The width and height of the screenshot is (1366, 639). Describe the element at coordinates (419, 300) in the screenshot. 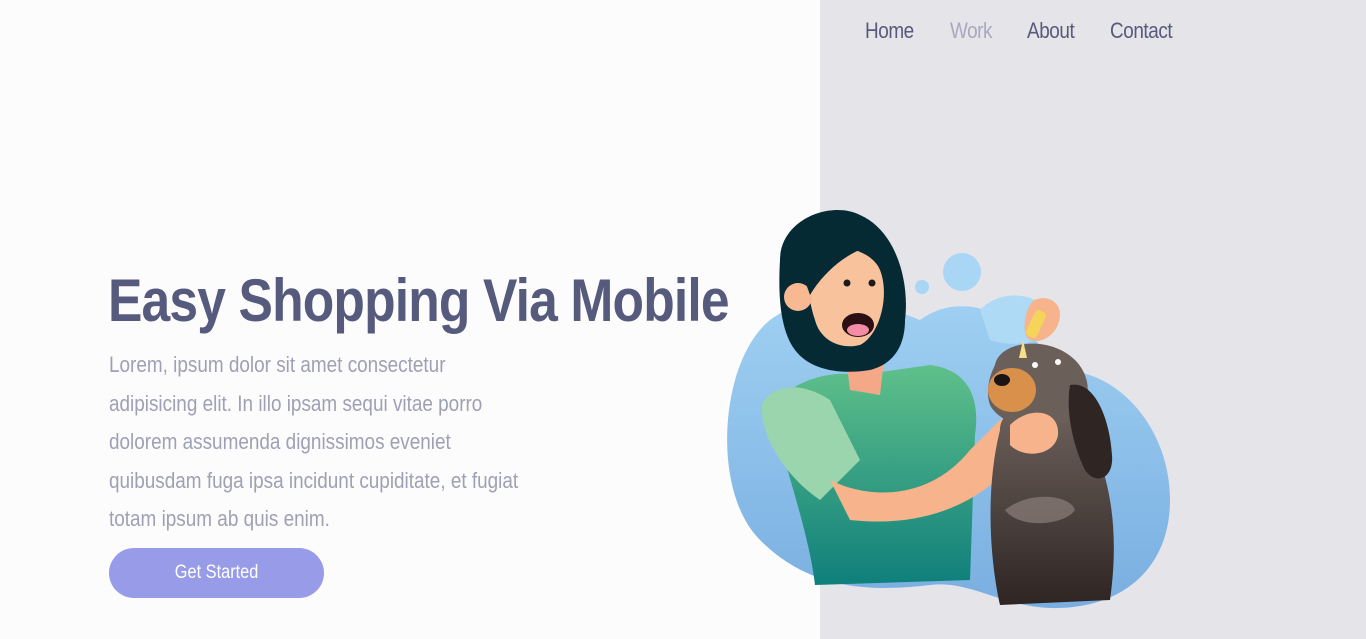

I see `hero-title: Easy Shopping Via Mobile` at that location.